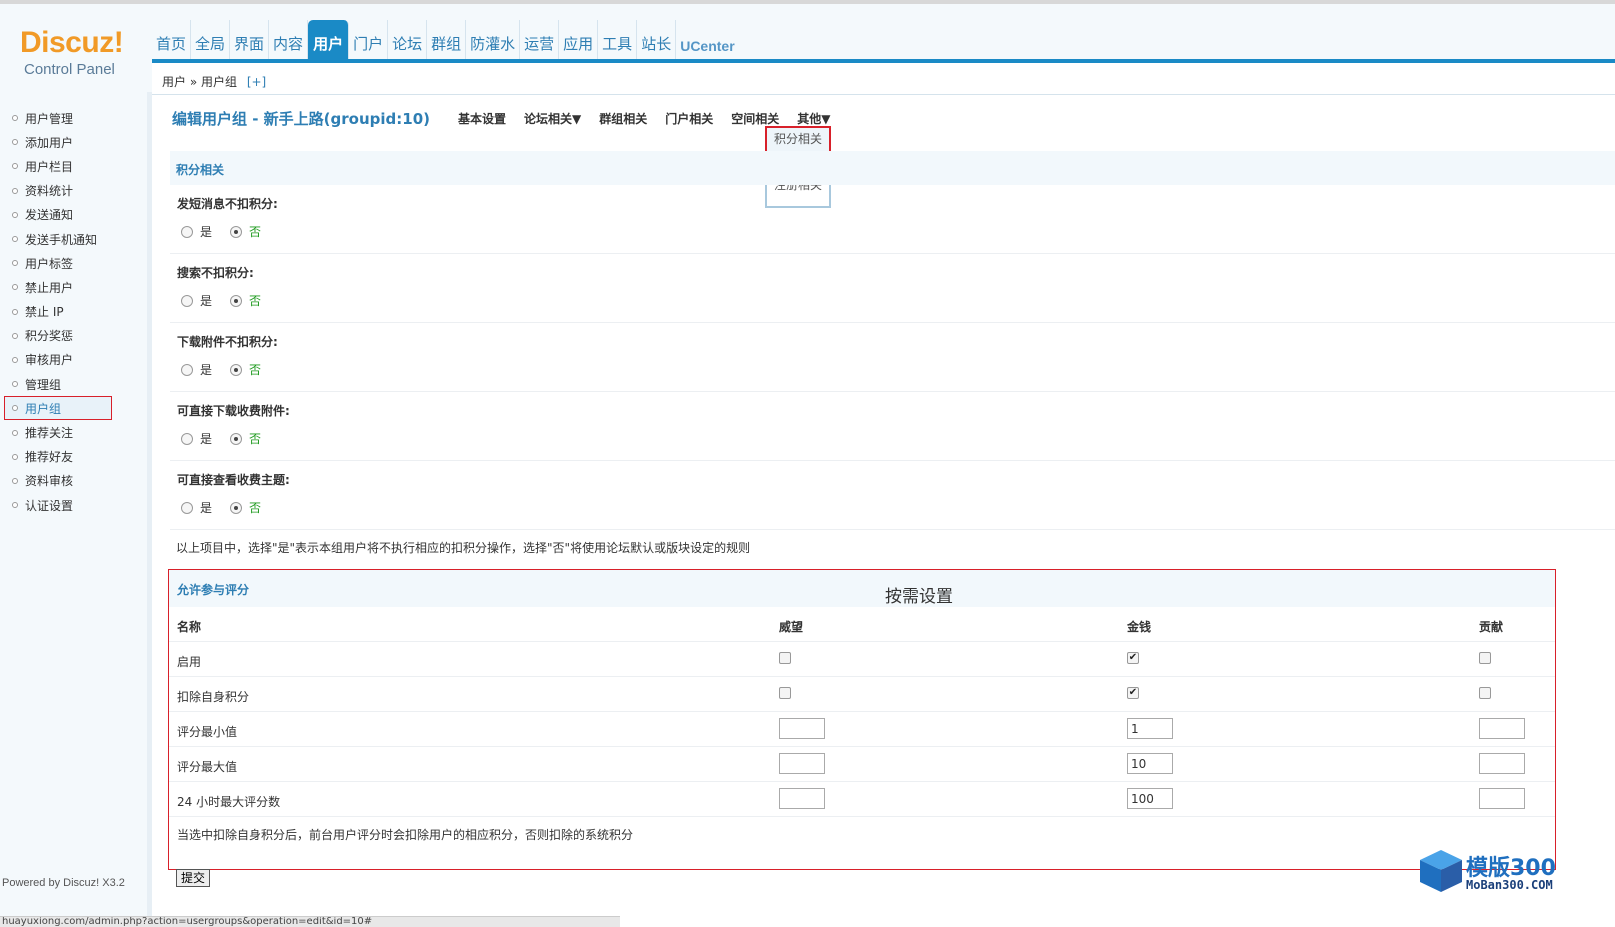 The width and height of the screenshot is (1615, 927). Describe the element at coordinates (892, 219) in the screenshot. I see `setting-row: 发短消息不扣积分: 是否` at that location.